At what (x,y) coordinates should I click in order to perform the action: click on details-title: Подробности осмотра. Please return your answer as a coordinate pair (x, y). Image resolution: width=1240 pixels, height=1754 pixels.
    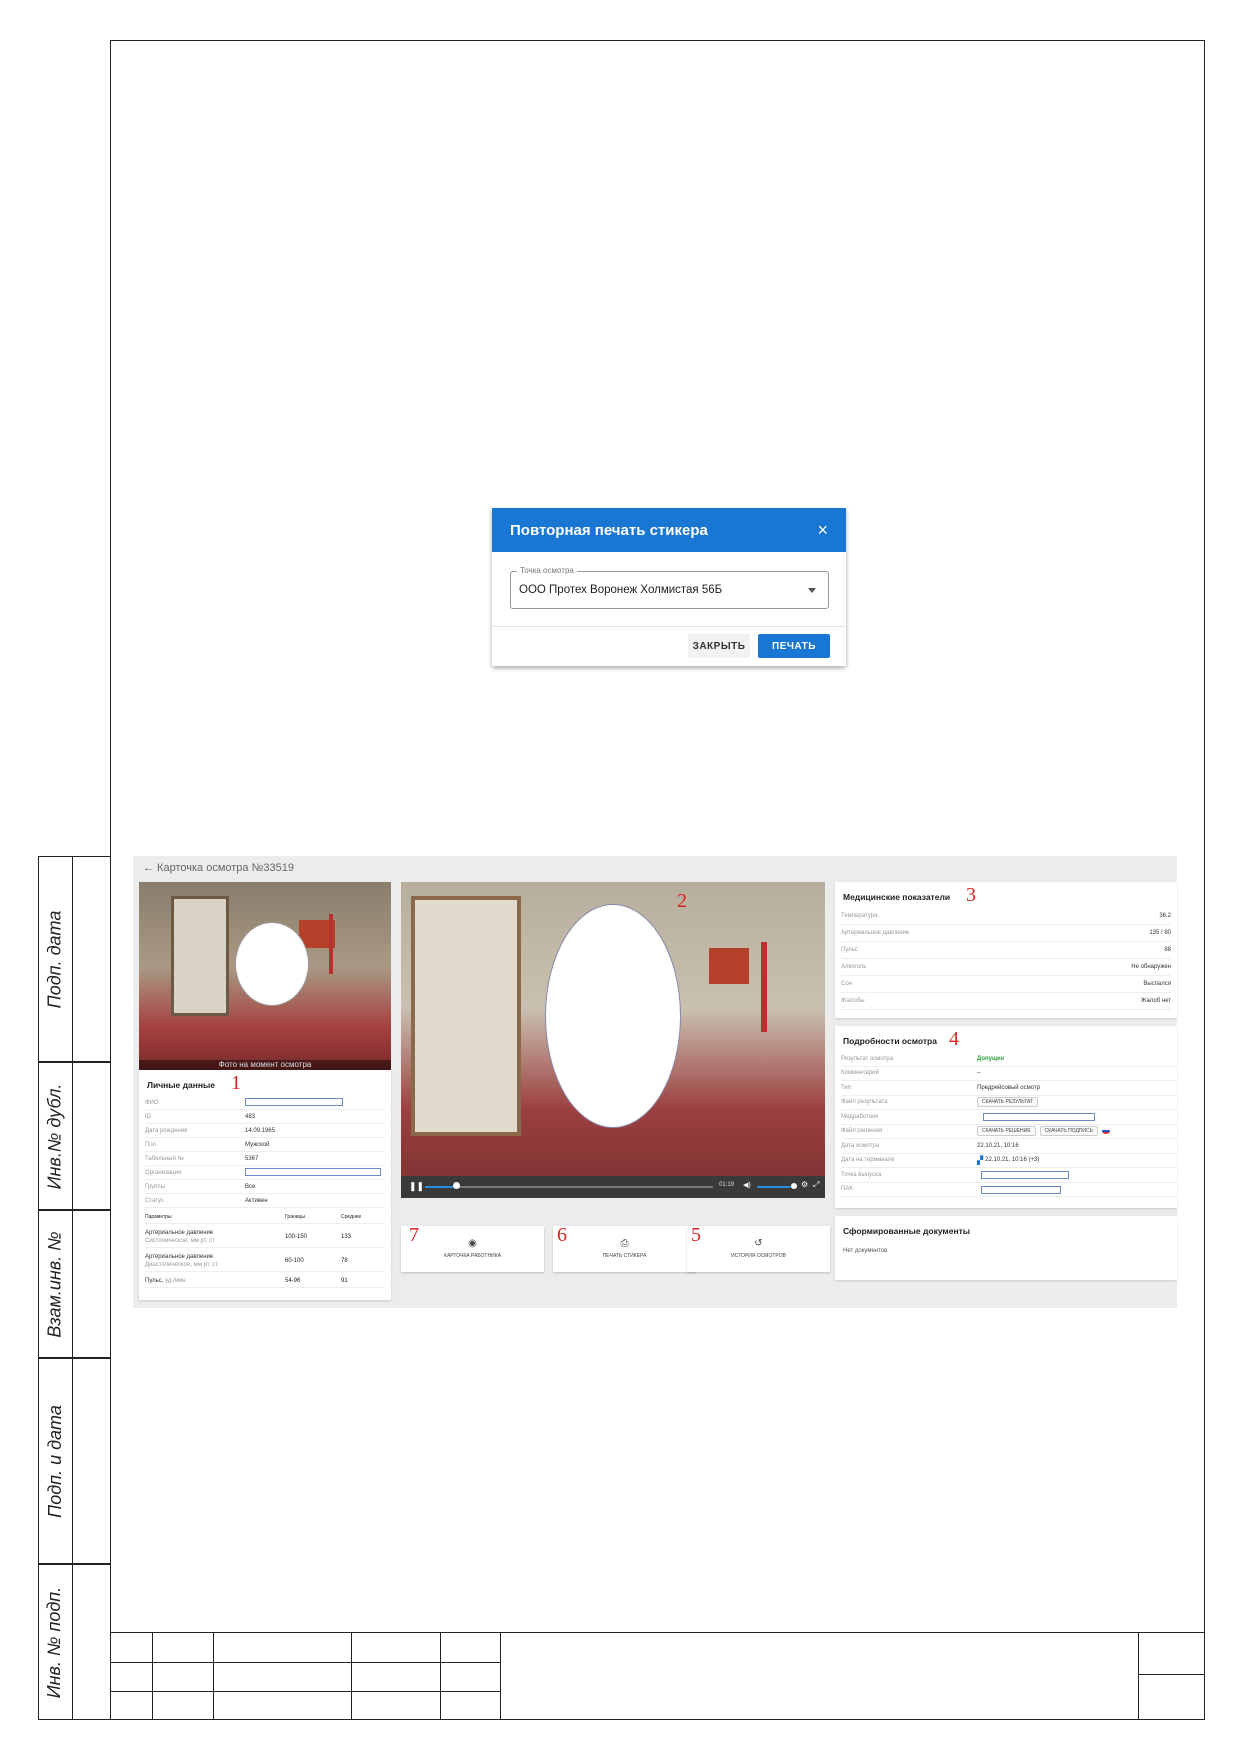
    Looking at the image, I should click on (890, 1041).